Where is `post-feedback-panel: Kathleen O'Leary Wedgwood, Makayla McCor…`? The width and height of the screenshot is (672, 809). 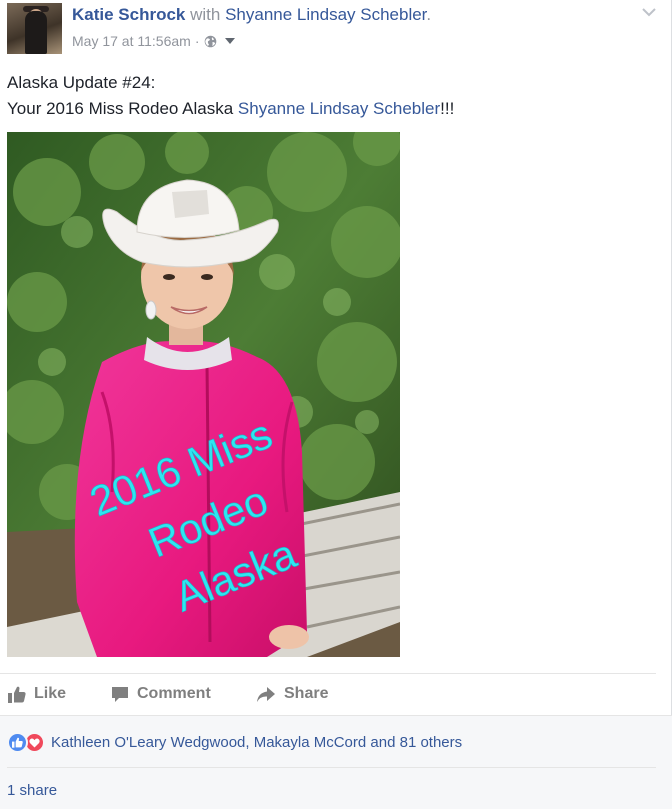
post-feedback-panel: Kathleen O'Leary Wedgwood, Makayla McCor… is located at coordinates (336, 762).